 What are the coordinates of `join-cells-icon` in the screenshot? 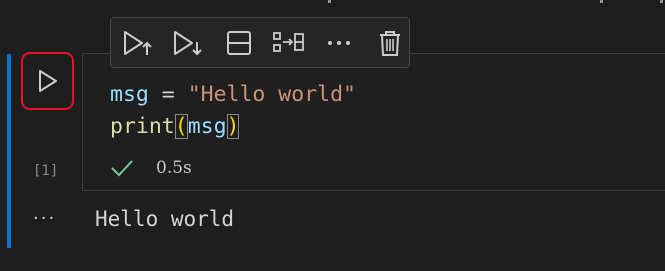 It's located at (289, 41).